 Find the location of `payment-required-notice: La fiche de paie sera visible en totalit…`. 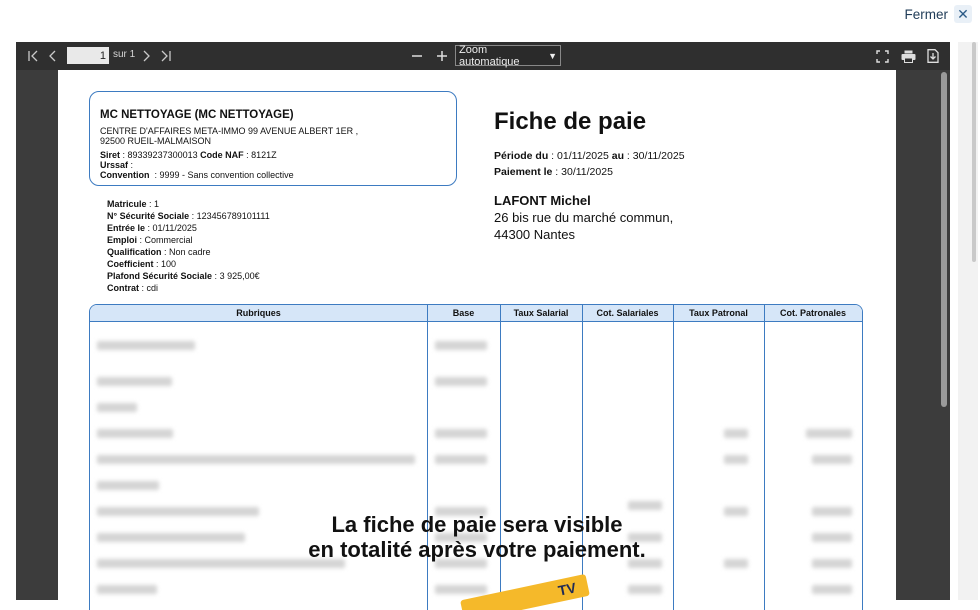

payment-required-notice: La fiche de paie sera visible en totalit… is located at coordinates (477, 537).